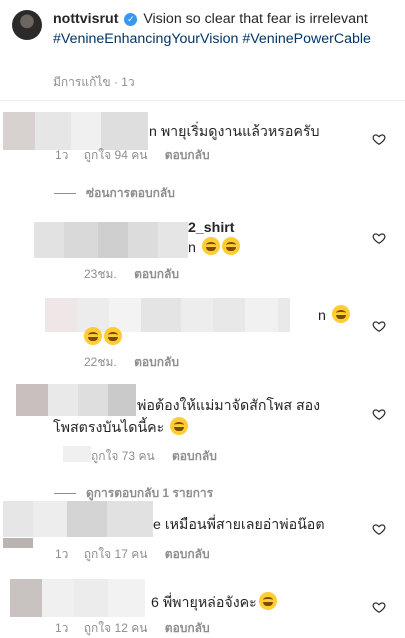 The image size is (405, 638). Describe the element at coordinates (131, 274) in the screenshot. I see `comment-meta: 23ชม. ตอบกลับ` at that location.